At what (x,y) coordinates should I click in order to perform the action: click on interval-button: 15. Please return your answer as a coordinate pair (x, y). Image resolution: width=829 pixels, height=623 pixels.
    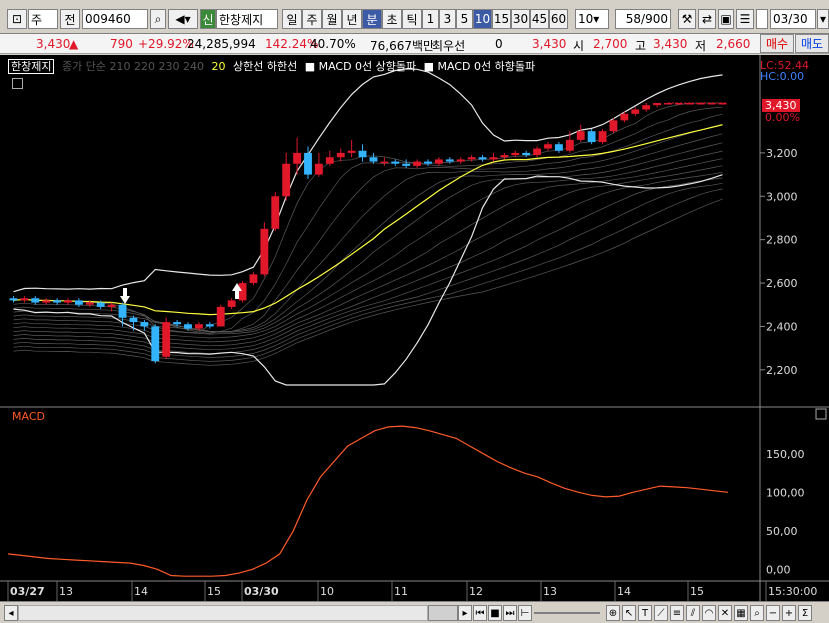
    Looking at the image, I should click on (501, 19).